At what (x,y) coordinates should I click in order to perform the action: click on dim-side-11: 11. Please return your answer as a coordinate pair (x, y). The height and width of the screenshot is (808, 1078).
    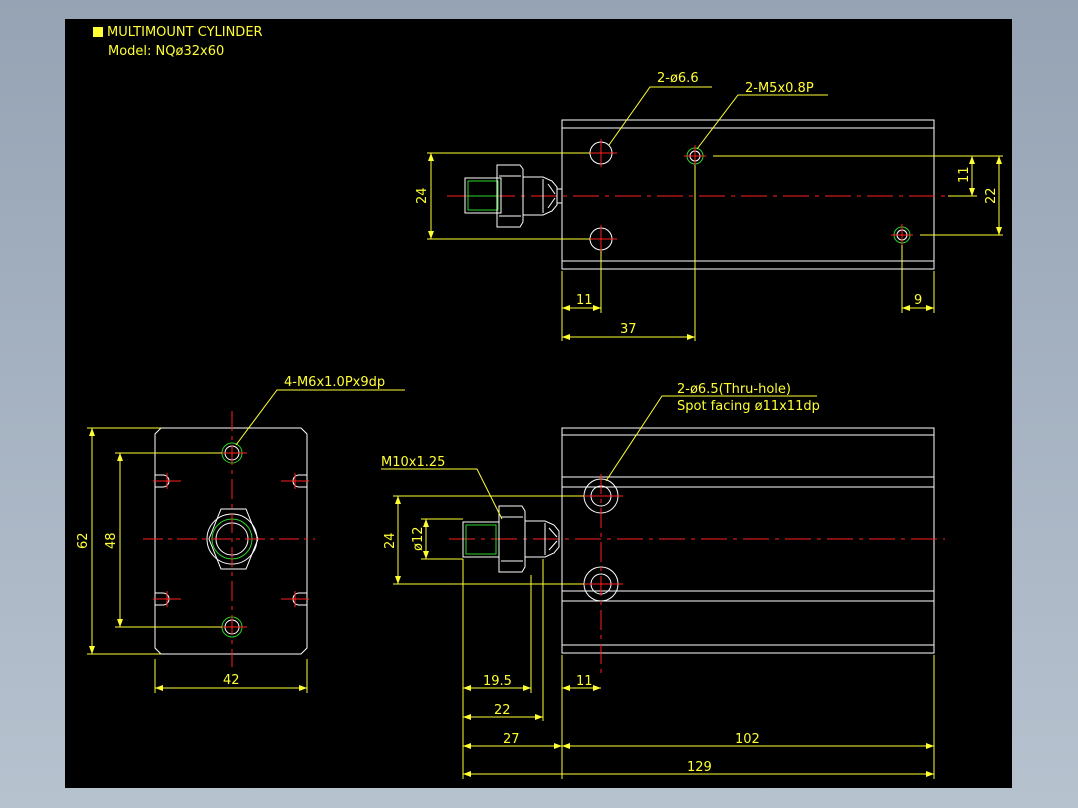
    Looking at the image, I should click on (584, 681).